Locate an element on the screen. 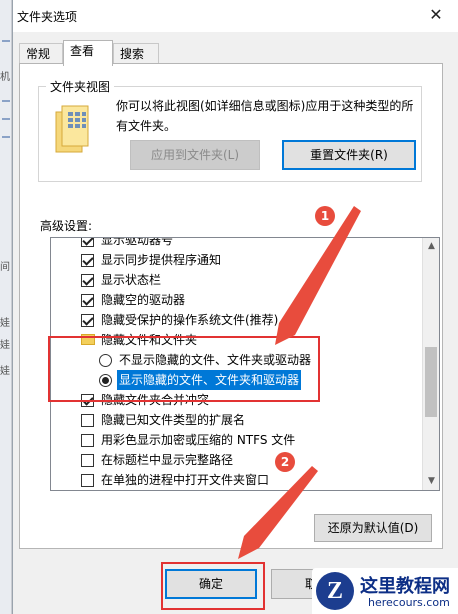  option-label: 隐藏受保护的操作系统文件(推荐) is located at coordinates (190, 320).